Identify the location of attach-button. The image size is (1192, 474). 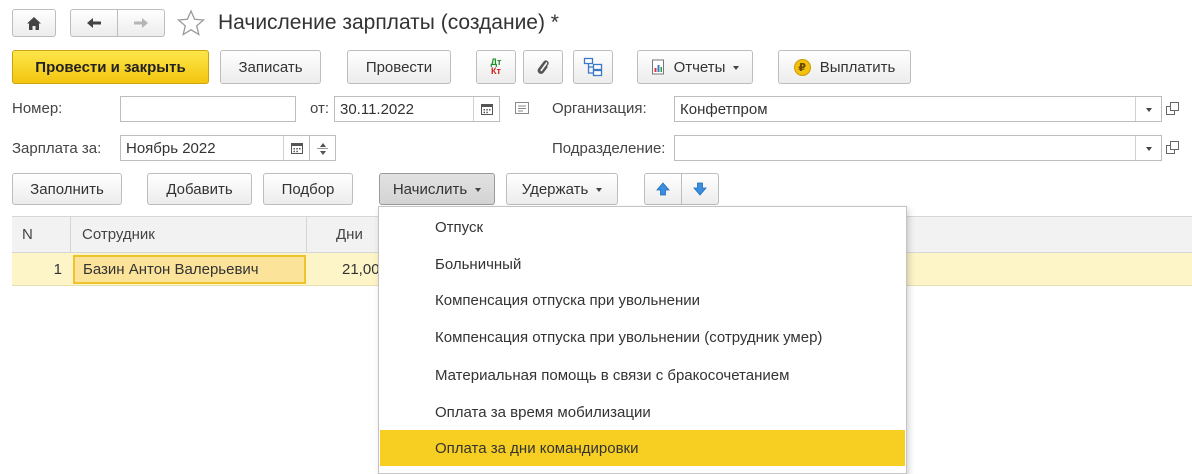
(543, 67).